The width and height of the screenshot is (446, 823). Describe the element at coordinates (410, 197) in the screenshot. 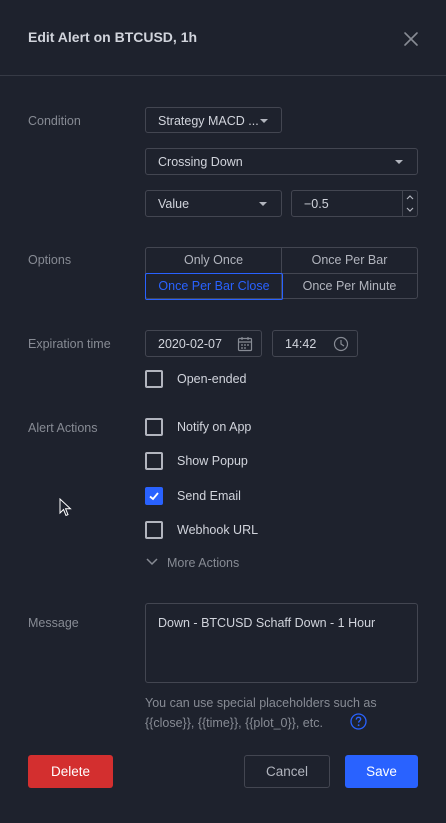

I see `increment-icon` at that location.